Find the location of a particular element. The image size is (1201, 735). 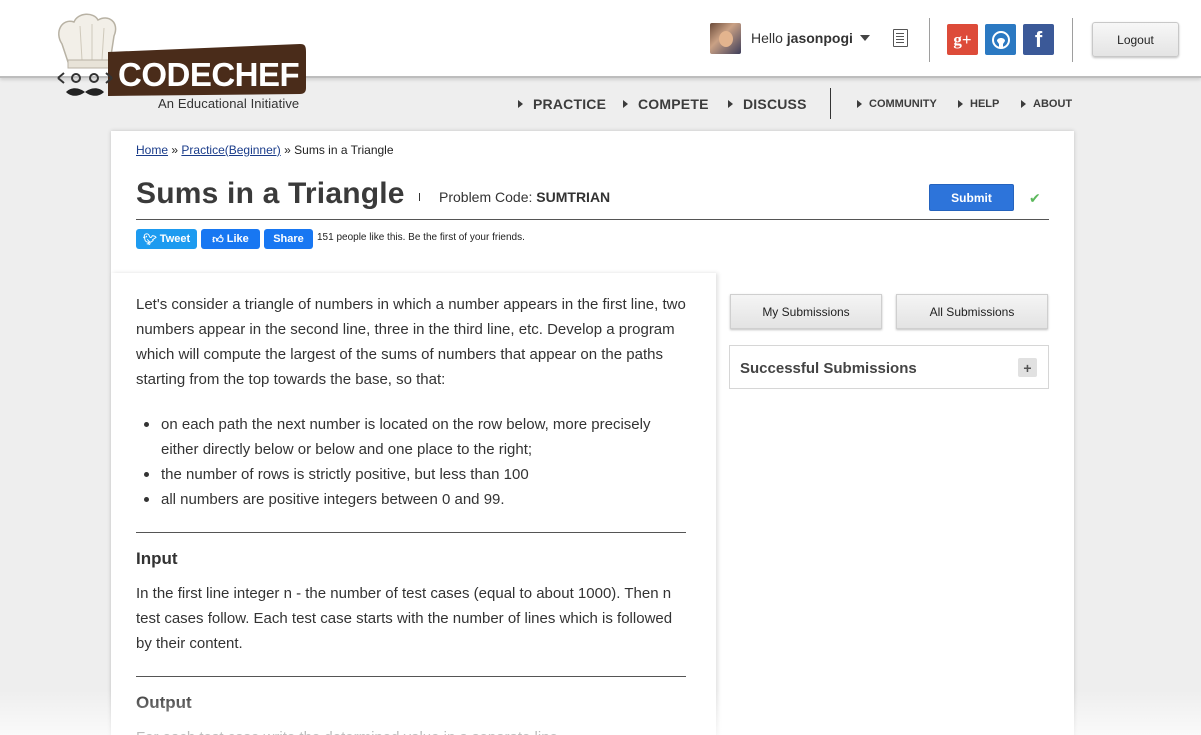

title-divider is located at coordinates (419, 197).